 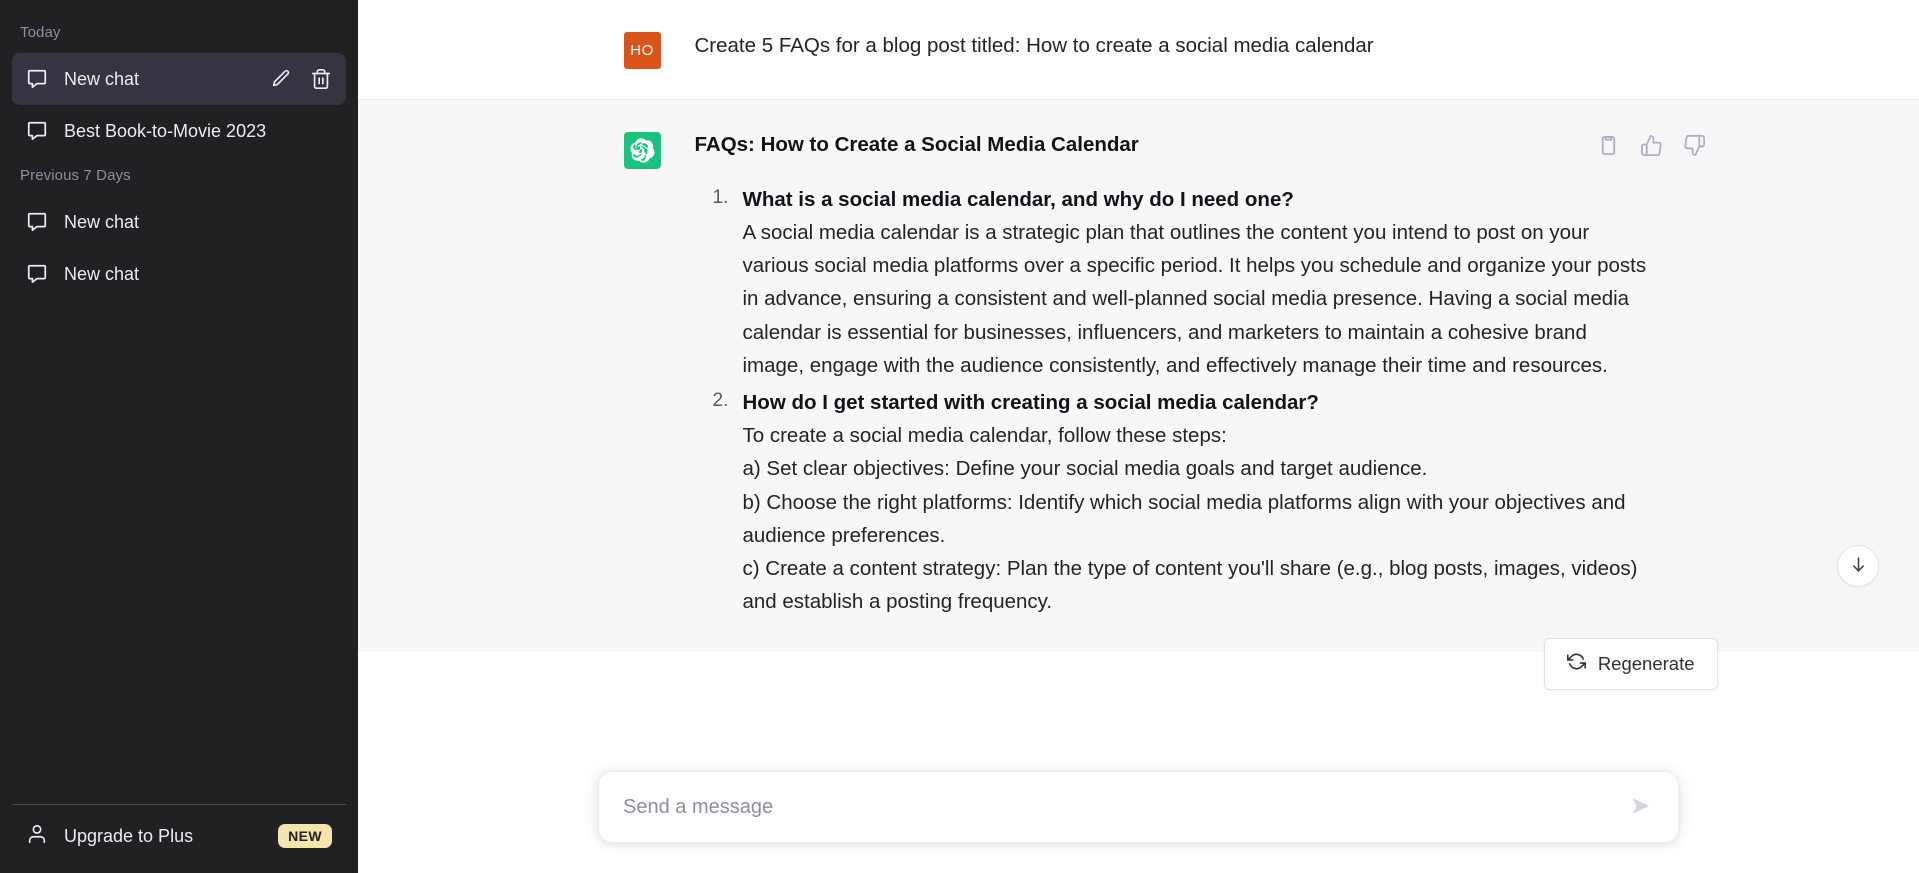 I want to click on send-button, so click(x=1641, y=807).